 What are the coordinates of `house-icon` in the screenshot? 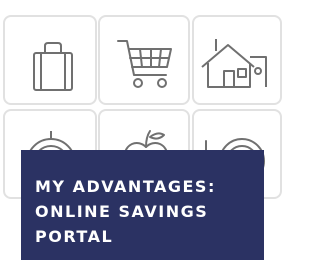 It's located at (234, 63).